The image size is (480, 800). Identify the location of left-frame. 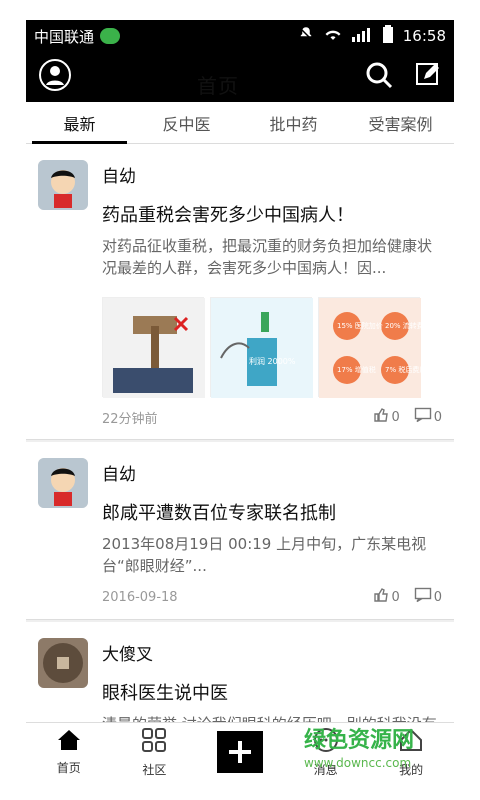
(13, 400).